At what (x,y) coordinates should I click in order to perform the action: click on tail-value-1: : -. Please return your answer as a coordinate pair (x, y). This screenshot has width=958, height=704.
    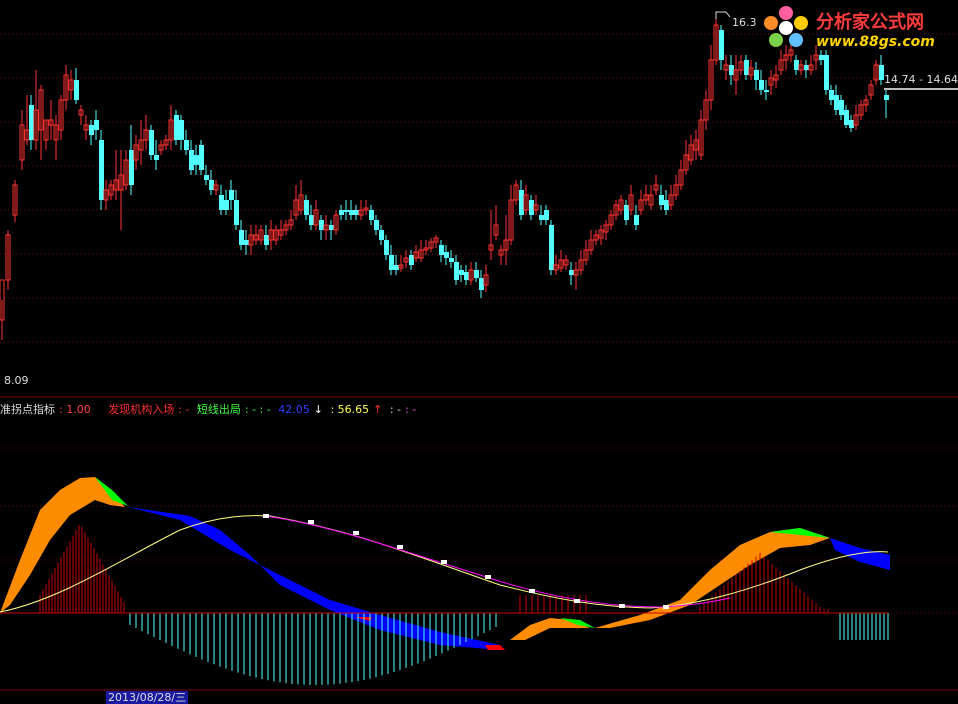
    Looking at the image, I should click on (395, 409).